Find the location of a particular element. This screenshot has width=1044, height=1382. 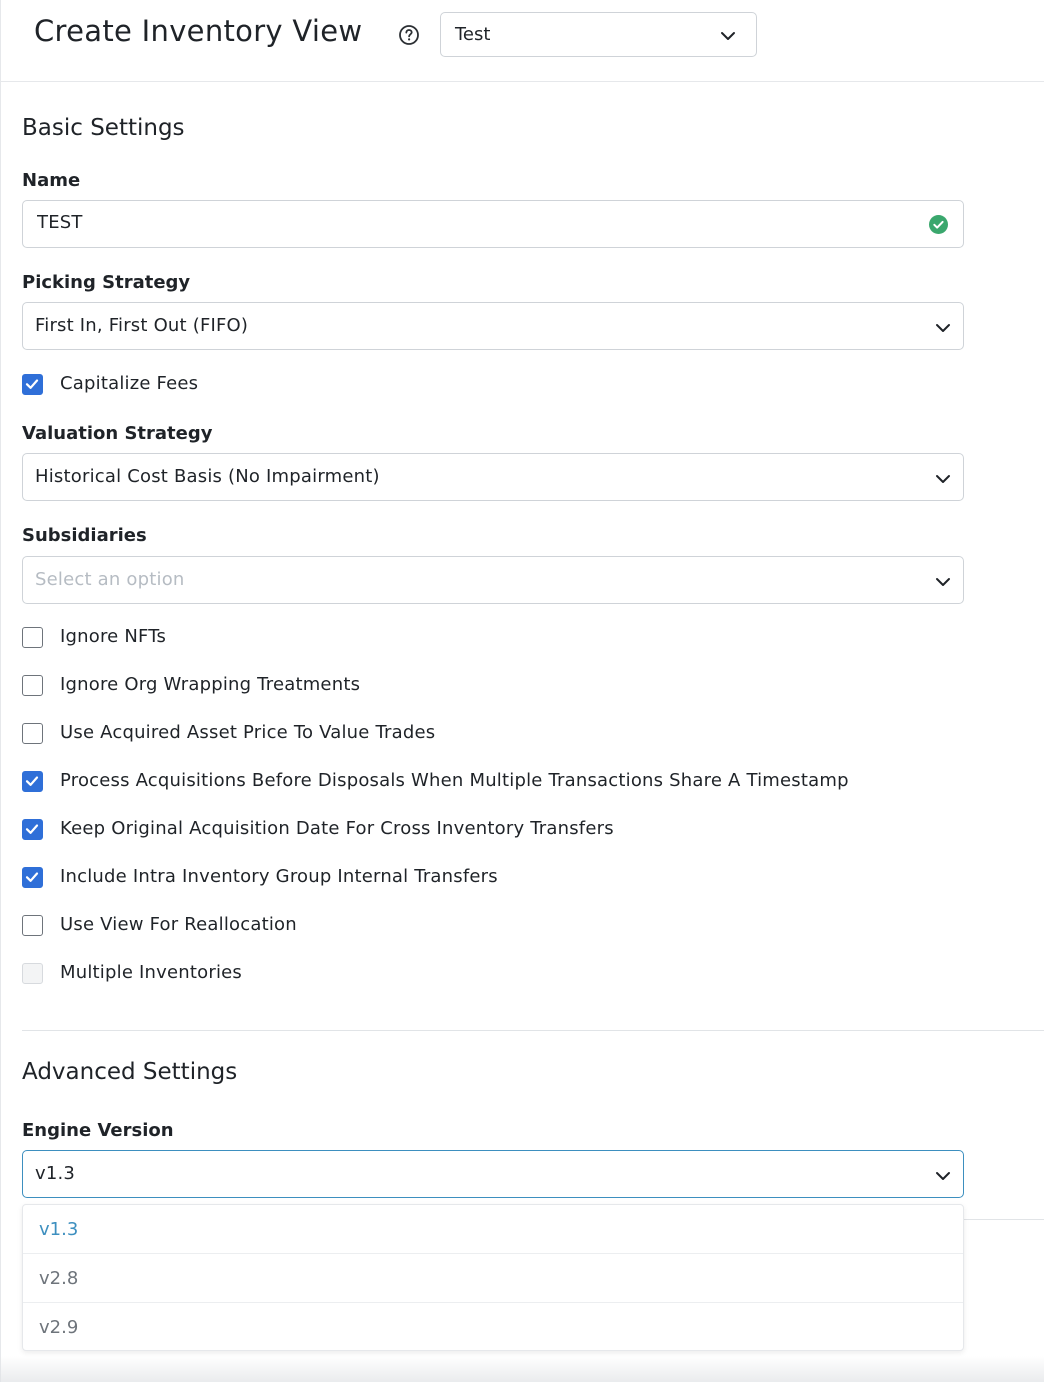

subsidiaries-label: Subsidiaries is located at coordinates (84, 535).